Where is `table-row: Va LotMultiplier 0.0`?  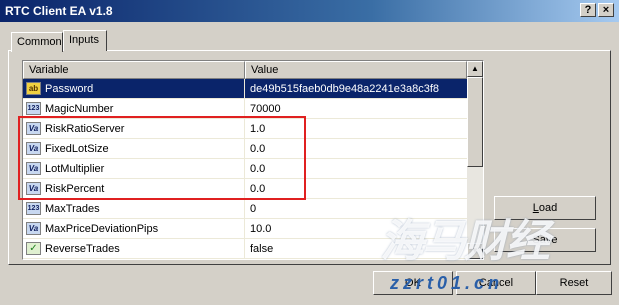
table-row: Va LotMultiplier 0.0 is located at coordinates (245, 169).